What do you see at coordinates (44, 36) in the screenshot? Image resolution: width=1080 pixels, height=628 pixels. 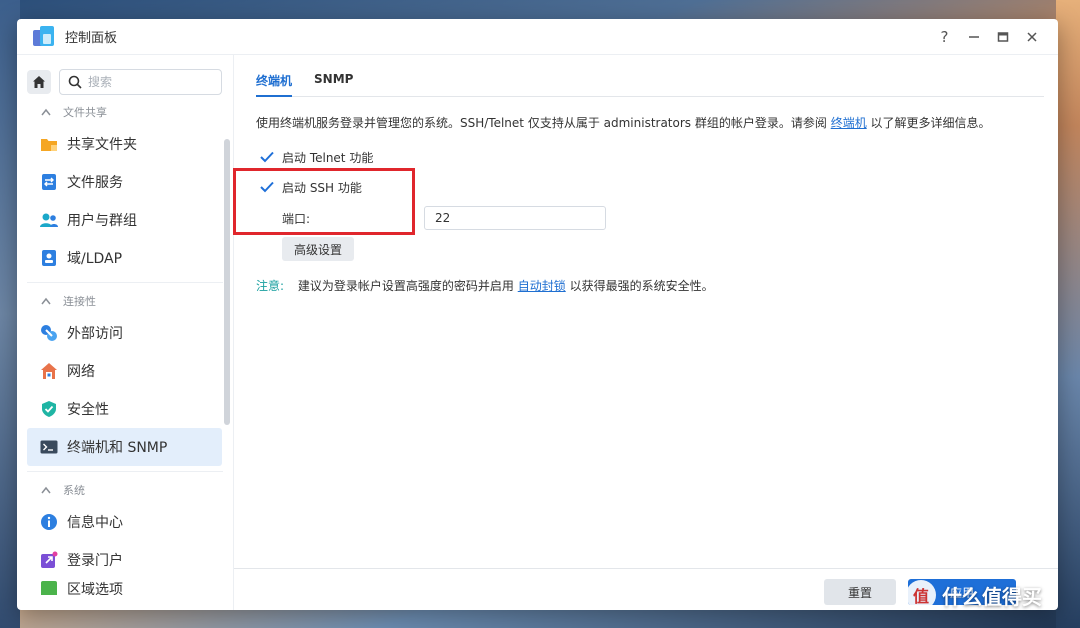 I see `control-panel-app-icon` at bounding box center [44, 36].